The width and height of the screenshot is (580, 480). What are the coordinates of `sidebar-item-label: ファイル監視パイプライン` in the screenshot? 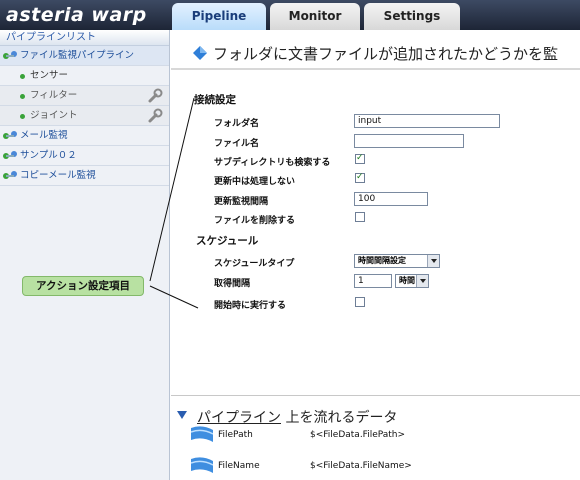 It's located at (77, 55).